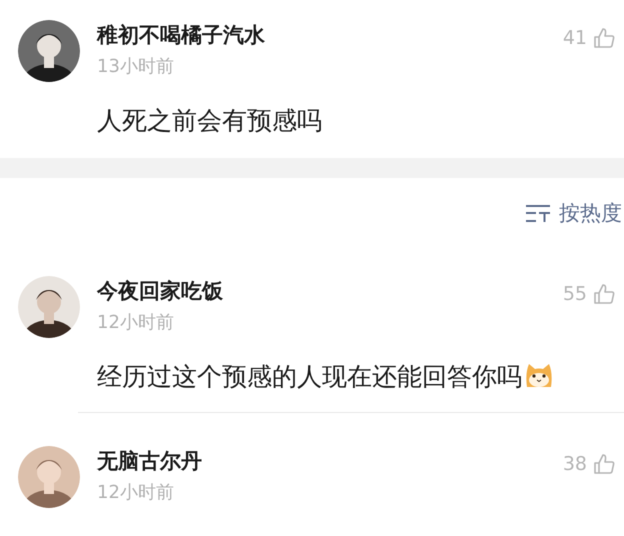 The width and height of the screenshot is (624, 536). I want to click on like-count: 38, so click(574, 464).